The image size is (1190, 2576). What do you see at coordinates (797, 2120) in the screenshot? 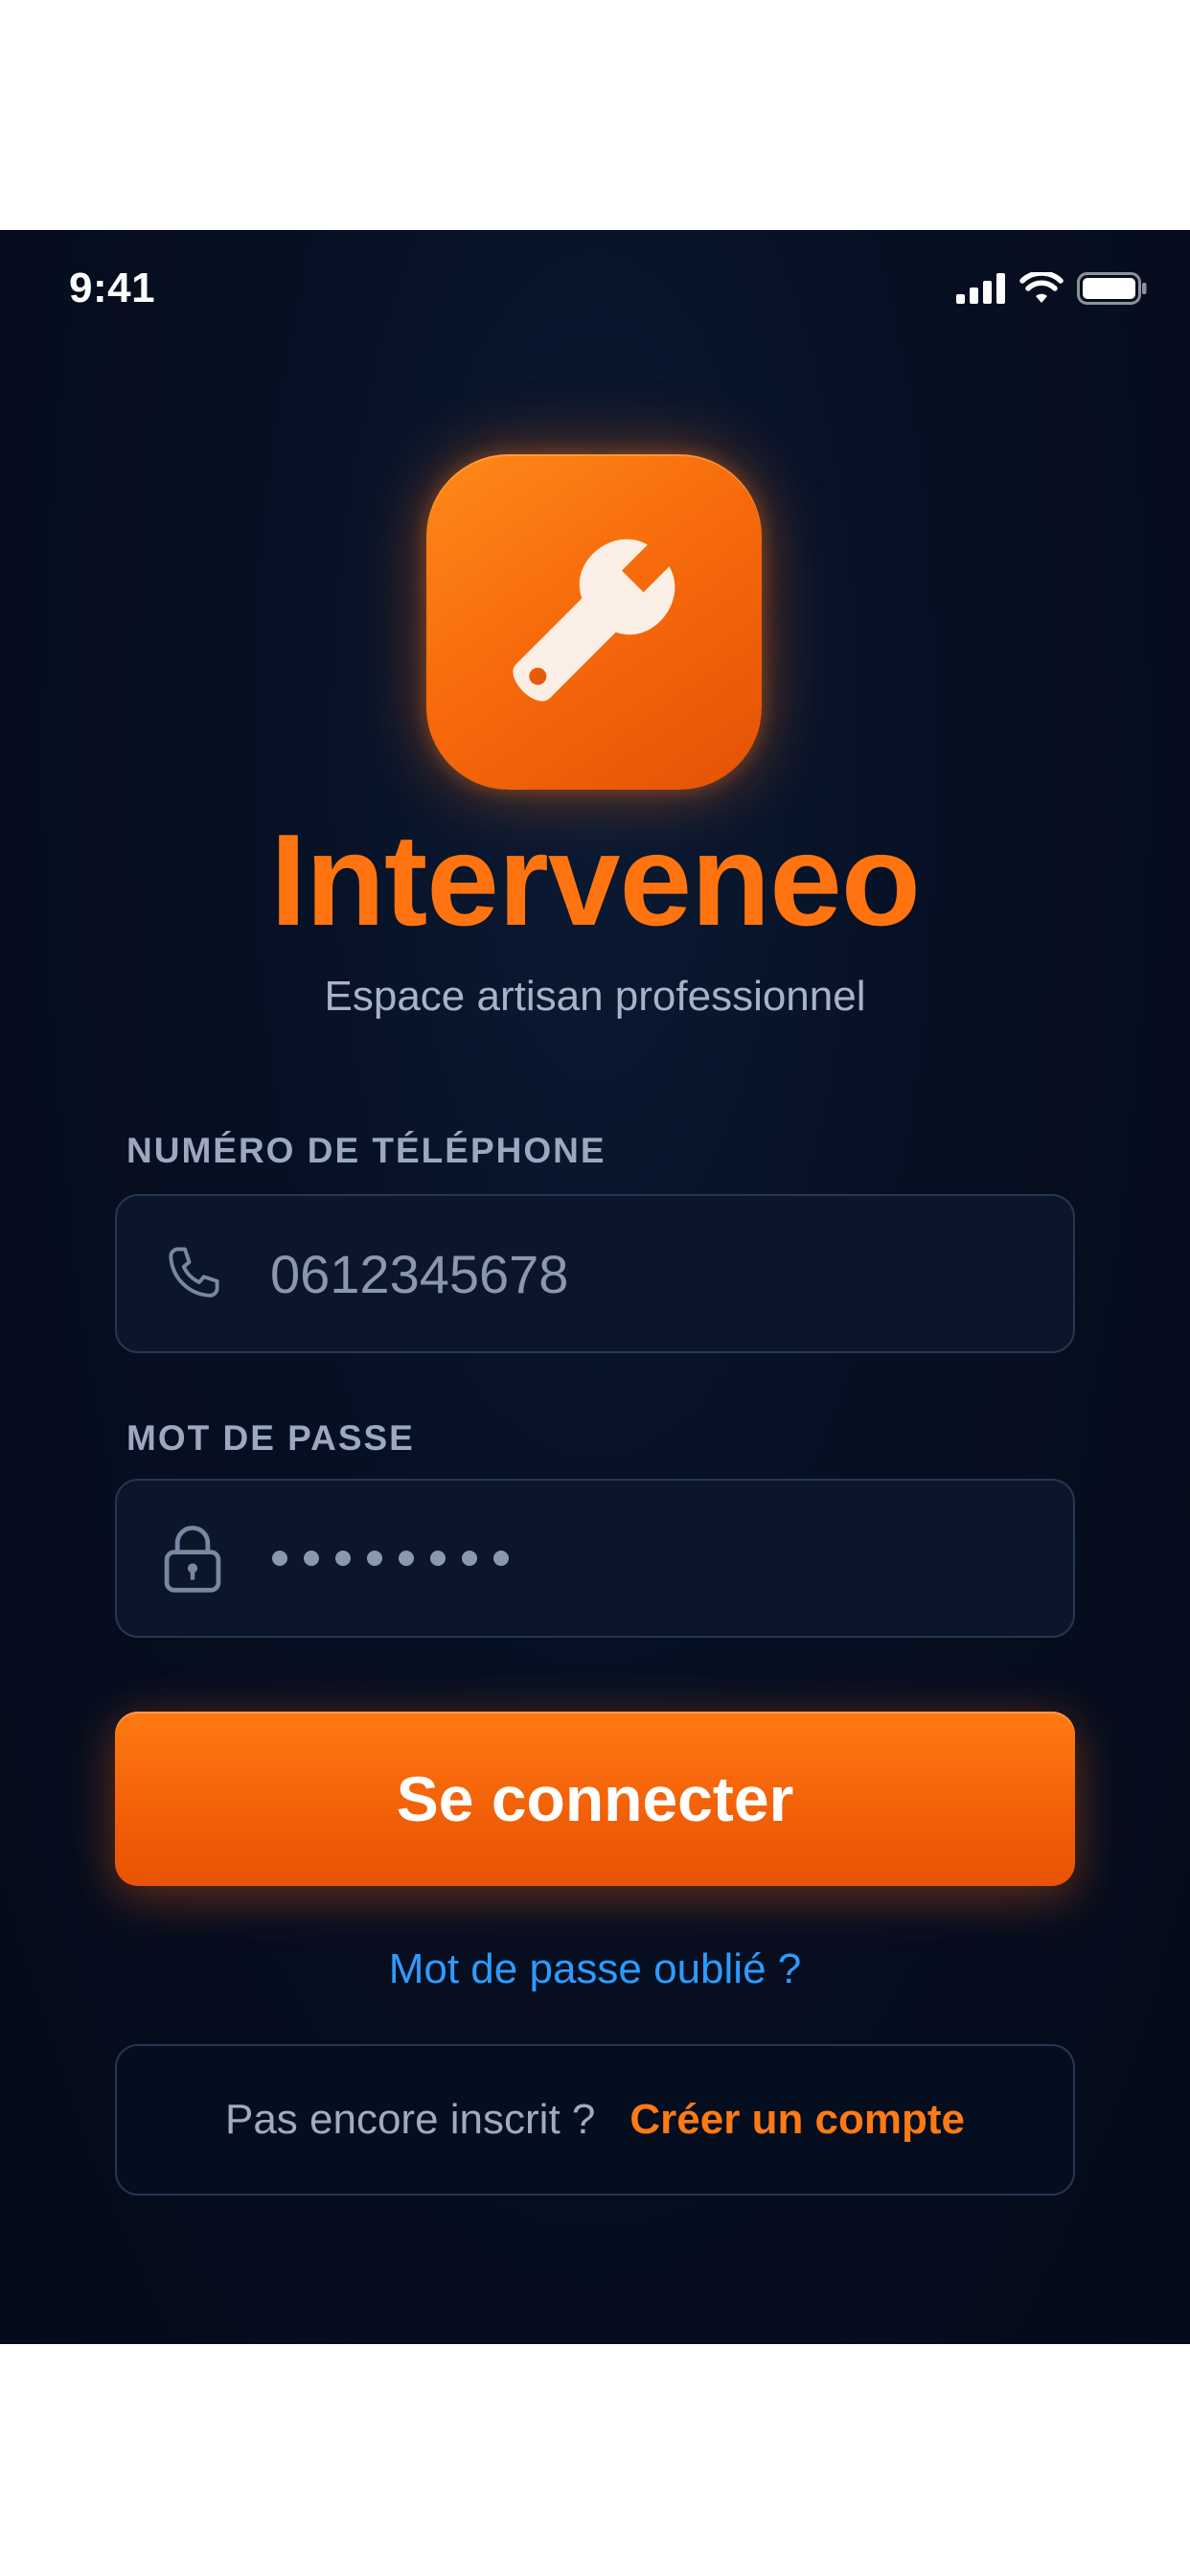
I see `create-account-link: Créer un compte` at bounding box center [797, 2120].